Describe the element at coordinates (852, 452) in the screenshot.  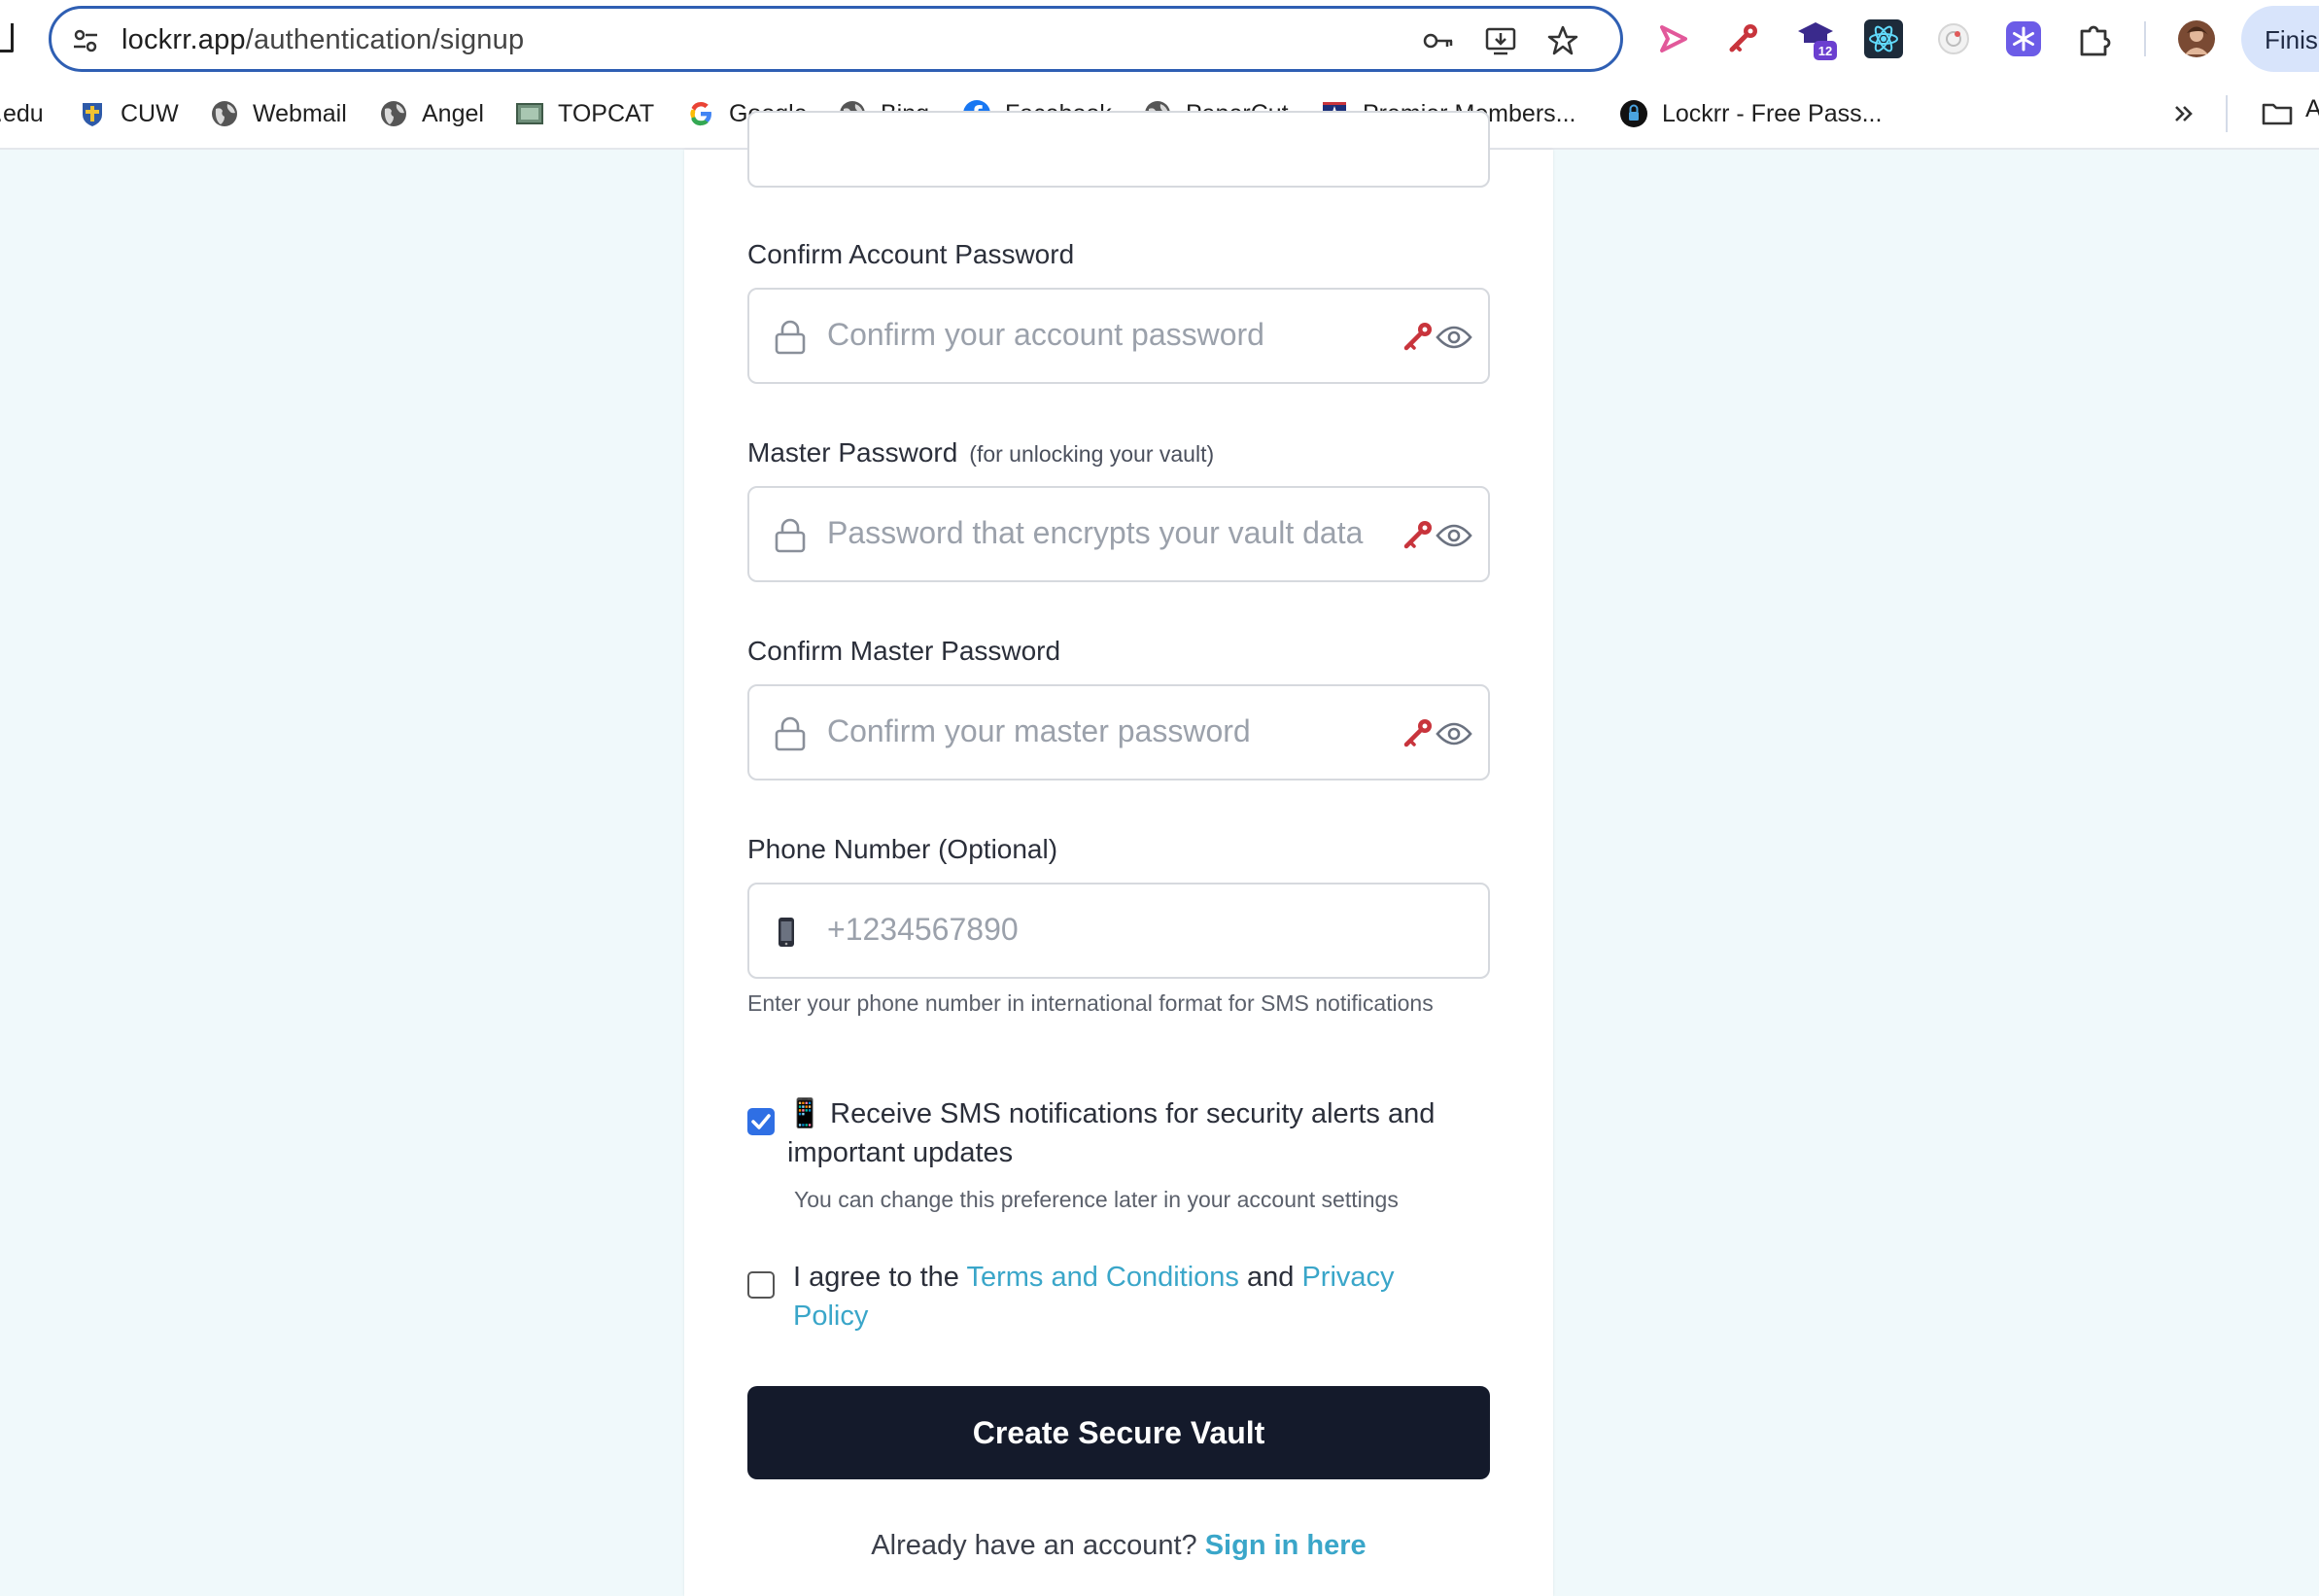
I see `master-password-label-text: Master Password` at that location.